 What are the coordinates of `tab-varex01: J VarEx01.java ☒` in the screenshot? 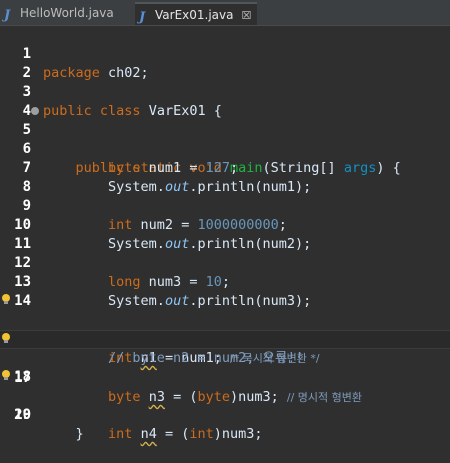 It's located at (196, 13).